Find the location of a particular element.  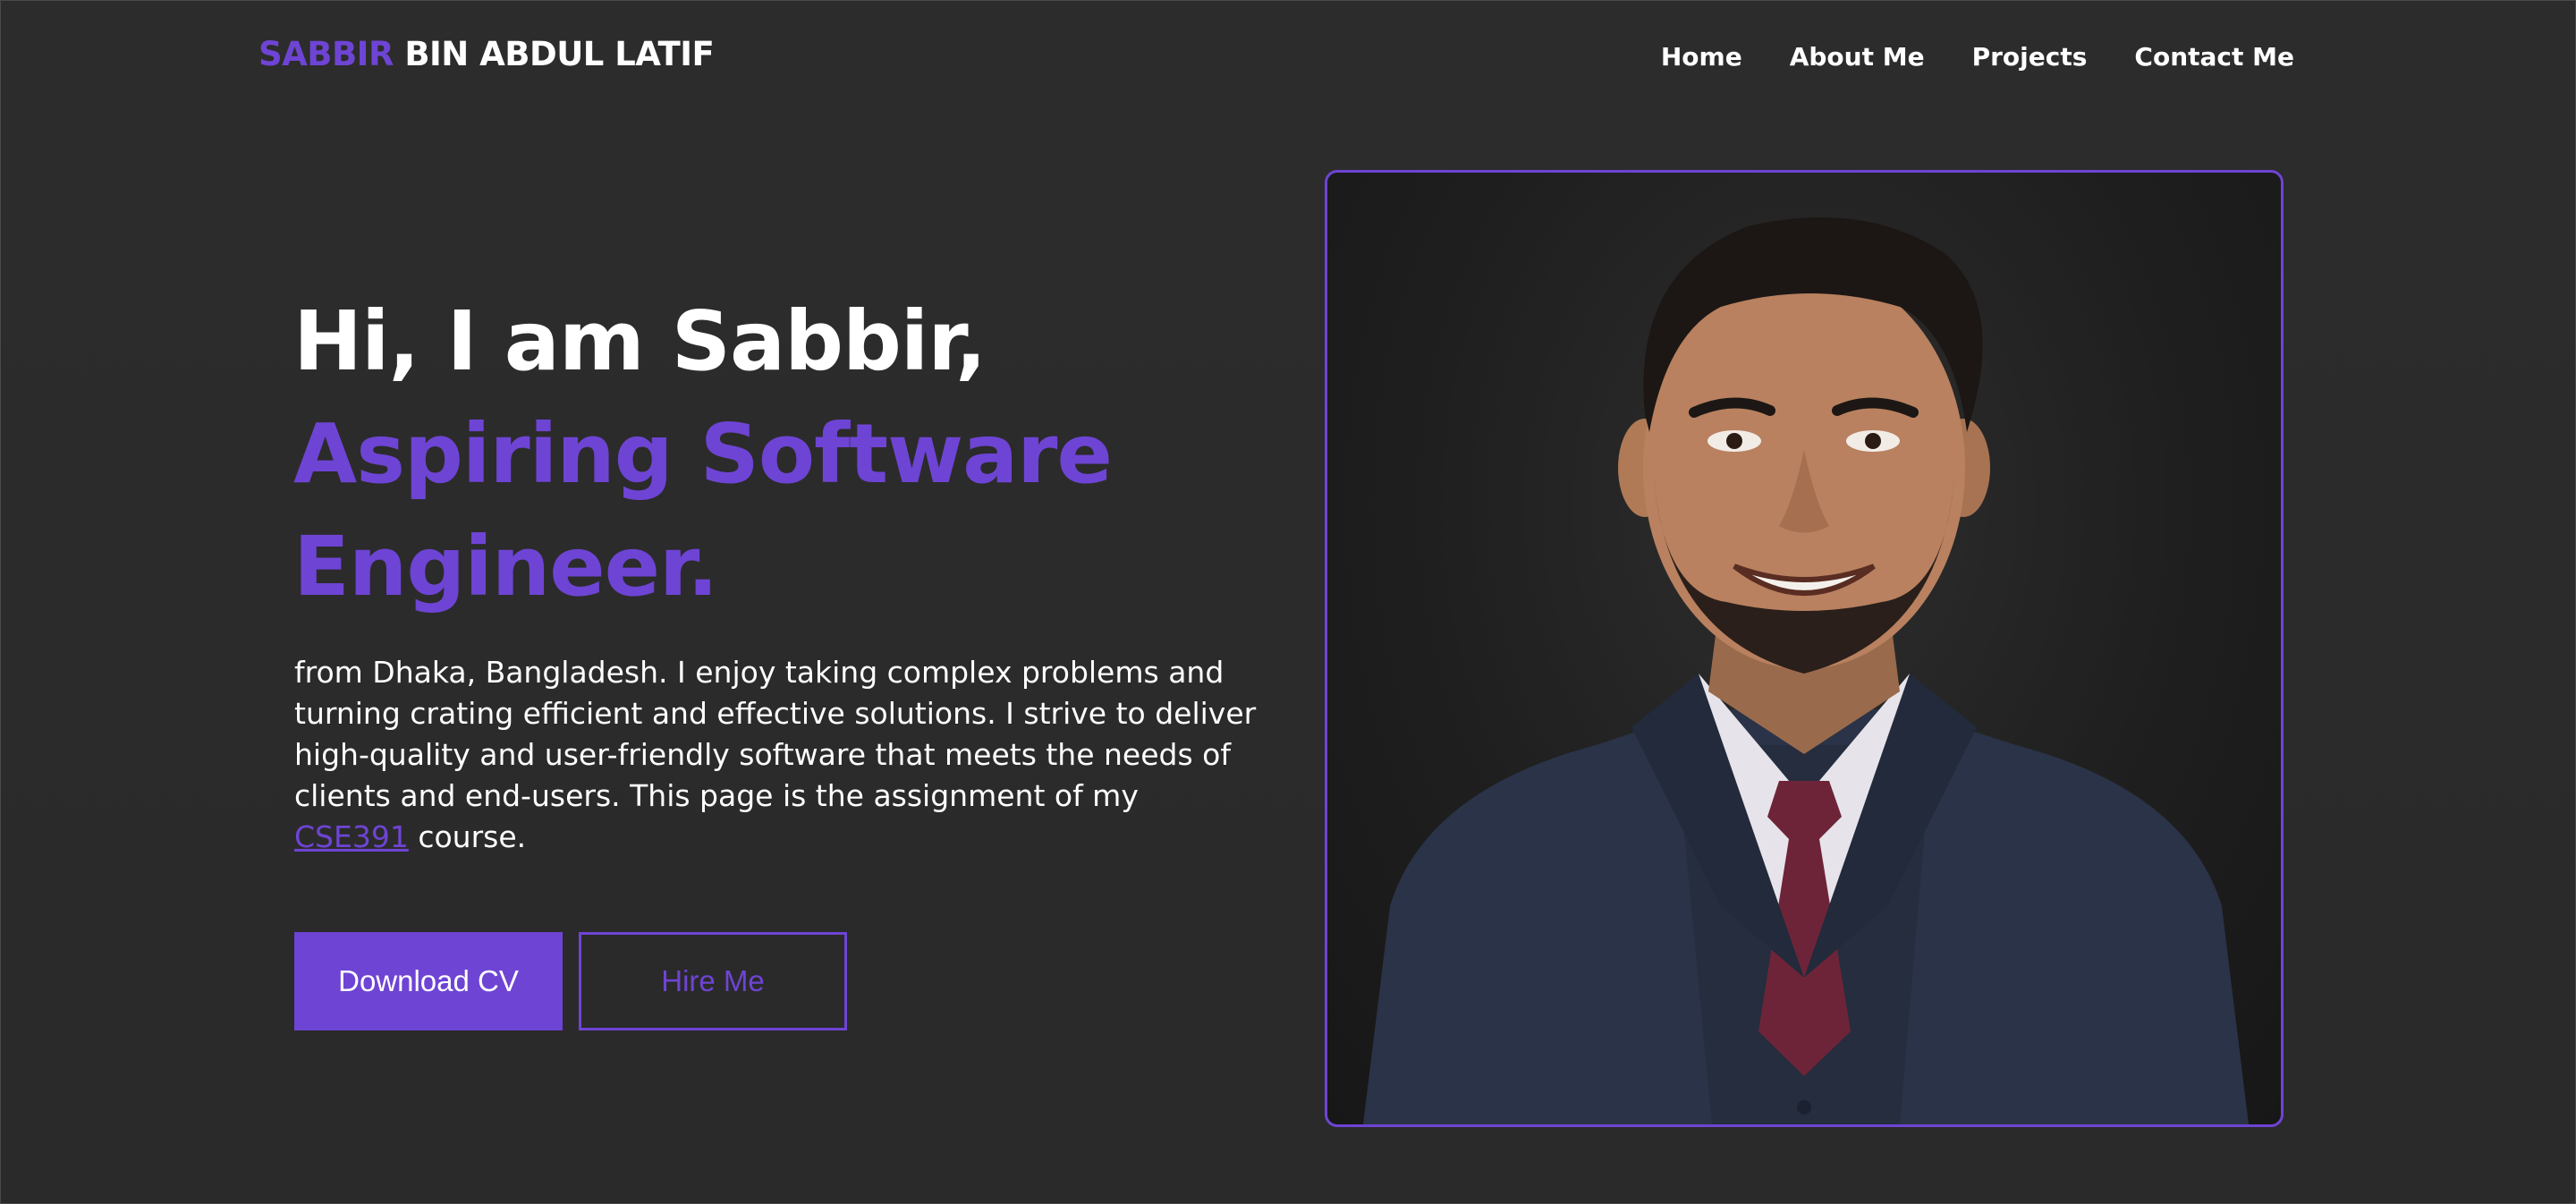

logo-first-name: SABBIR is located at coordinates (326, 54).